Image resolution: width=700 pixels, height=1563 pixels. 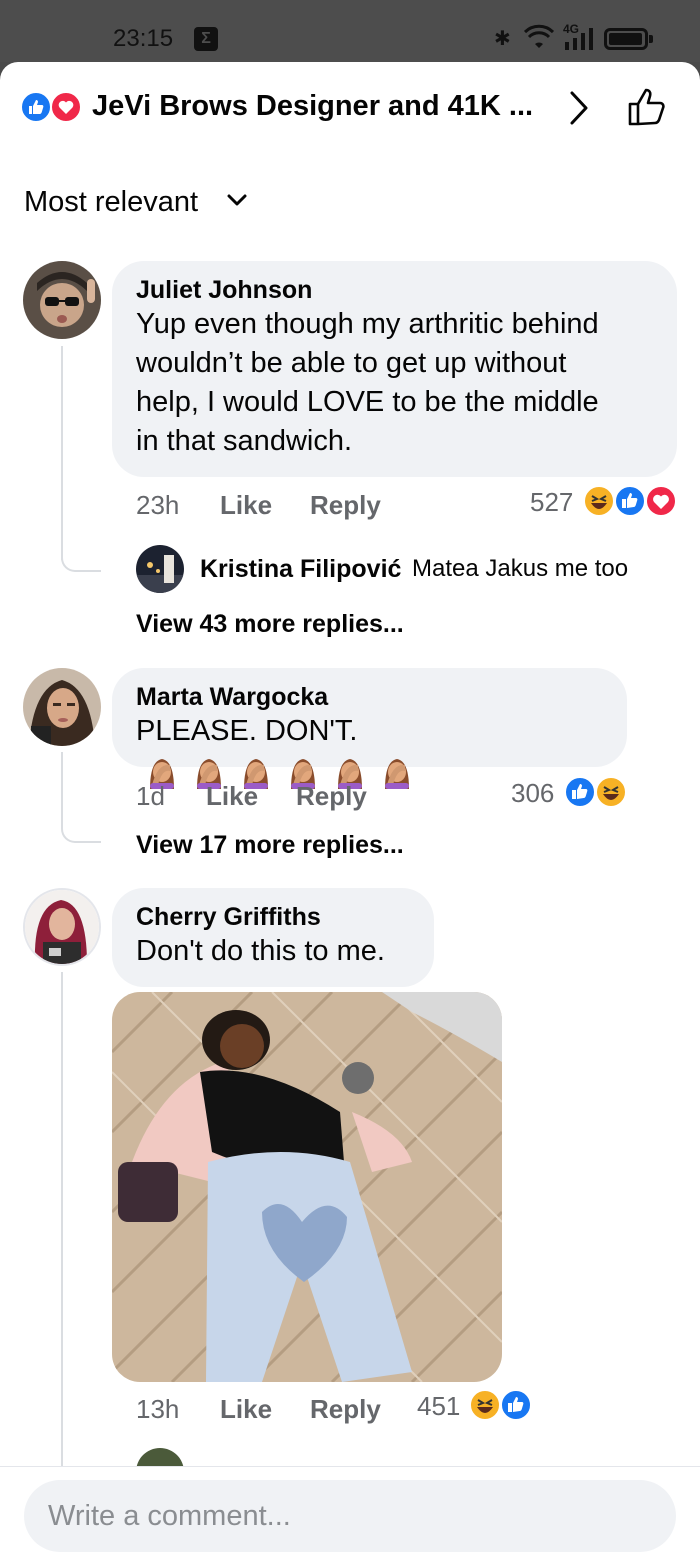 I want to click on comment-text-line: help, I would LOVE to be the middle, so click(x=367, y=402).